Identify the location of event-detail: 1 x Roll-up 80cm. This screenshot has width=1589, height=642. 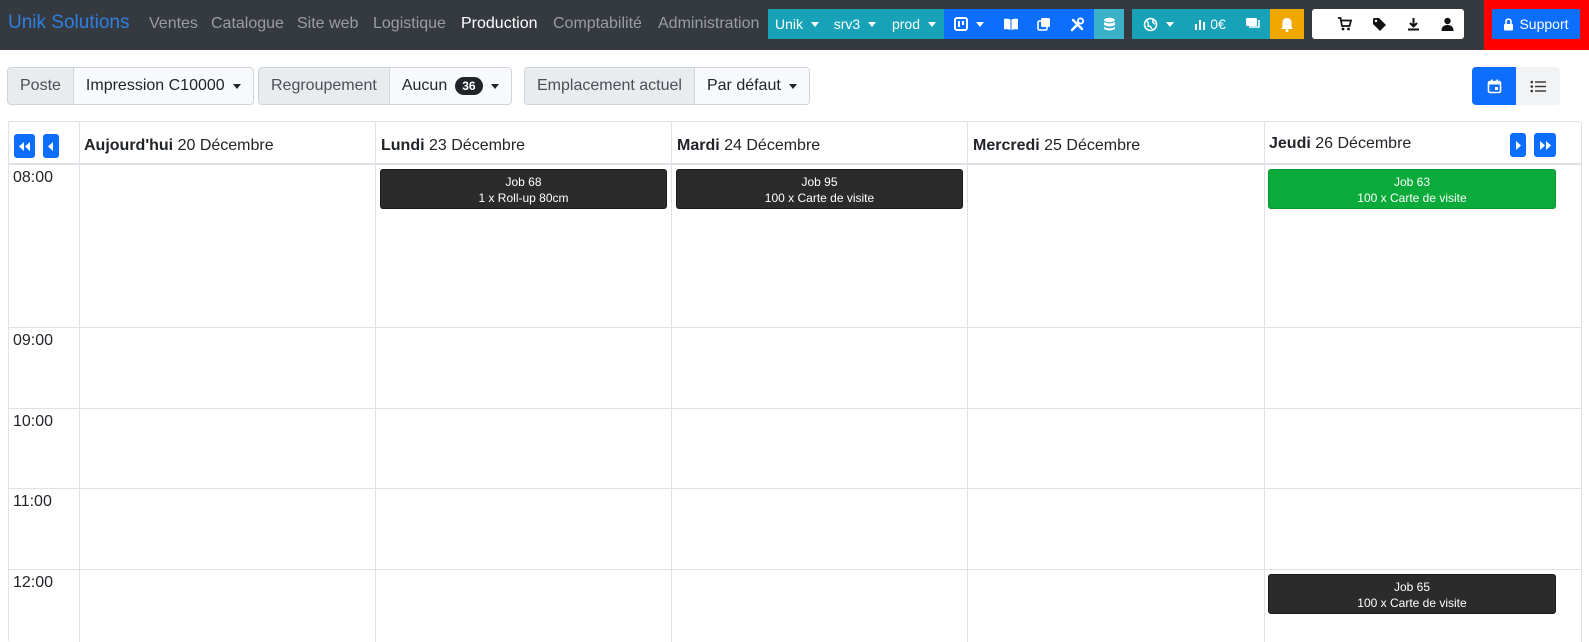
(523, 198).